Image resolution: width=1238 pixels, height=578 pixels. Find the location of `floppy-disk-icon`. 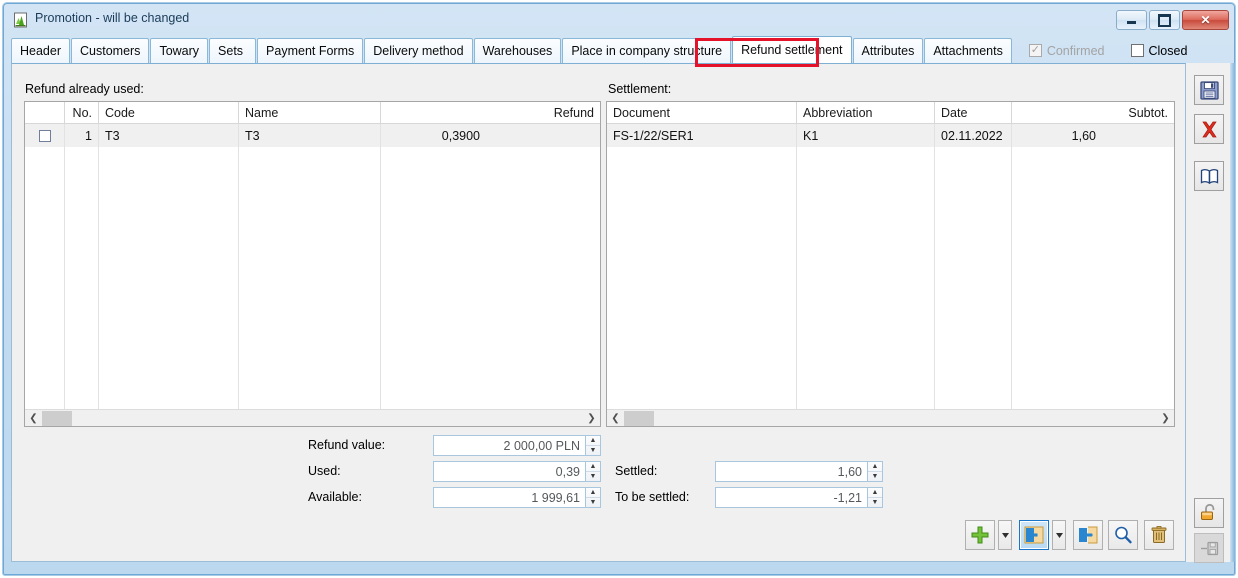

floppy-disk-icon is located at coordinates (1209, 90).